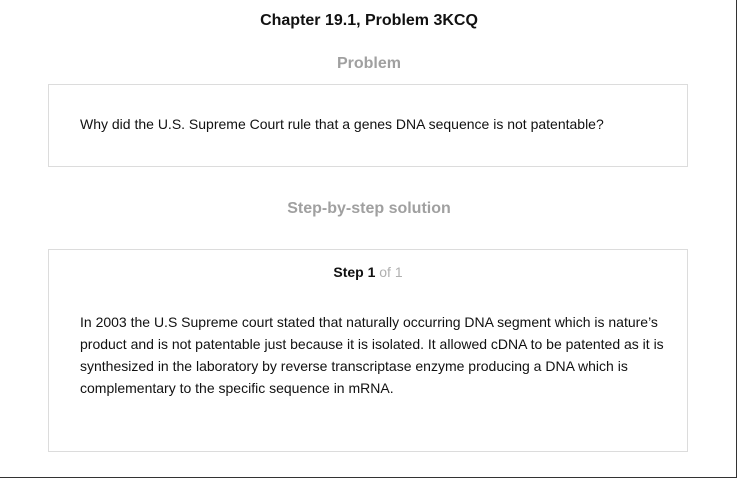 Image resolution: width=738 pixels, height=479 pixels. What do you see at coordinates (369, 20) in the screenshot?
I see `chapter-title: Chapter 19.1, Problem 3KCQ` at bounding box center [369, 20].